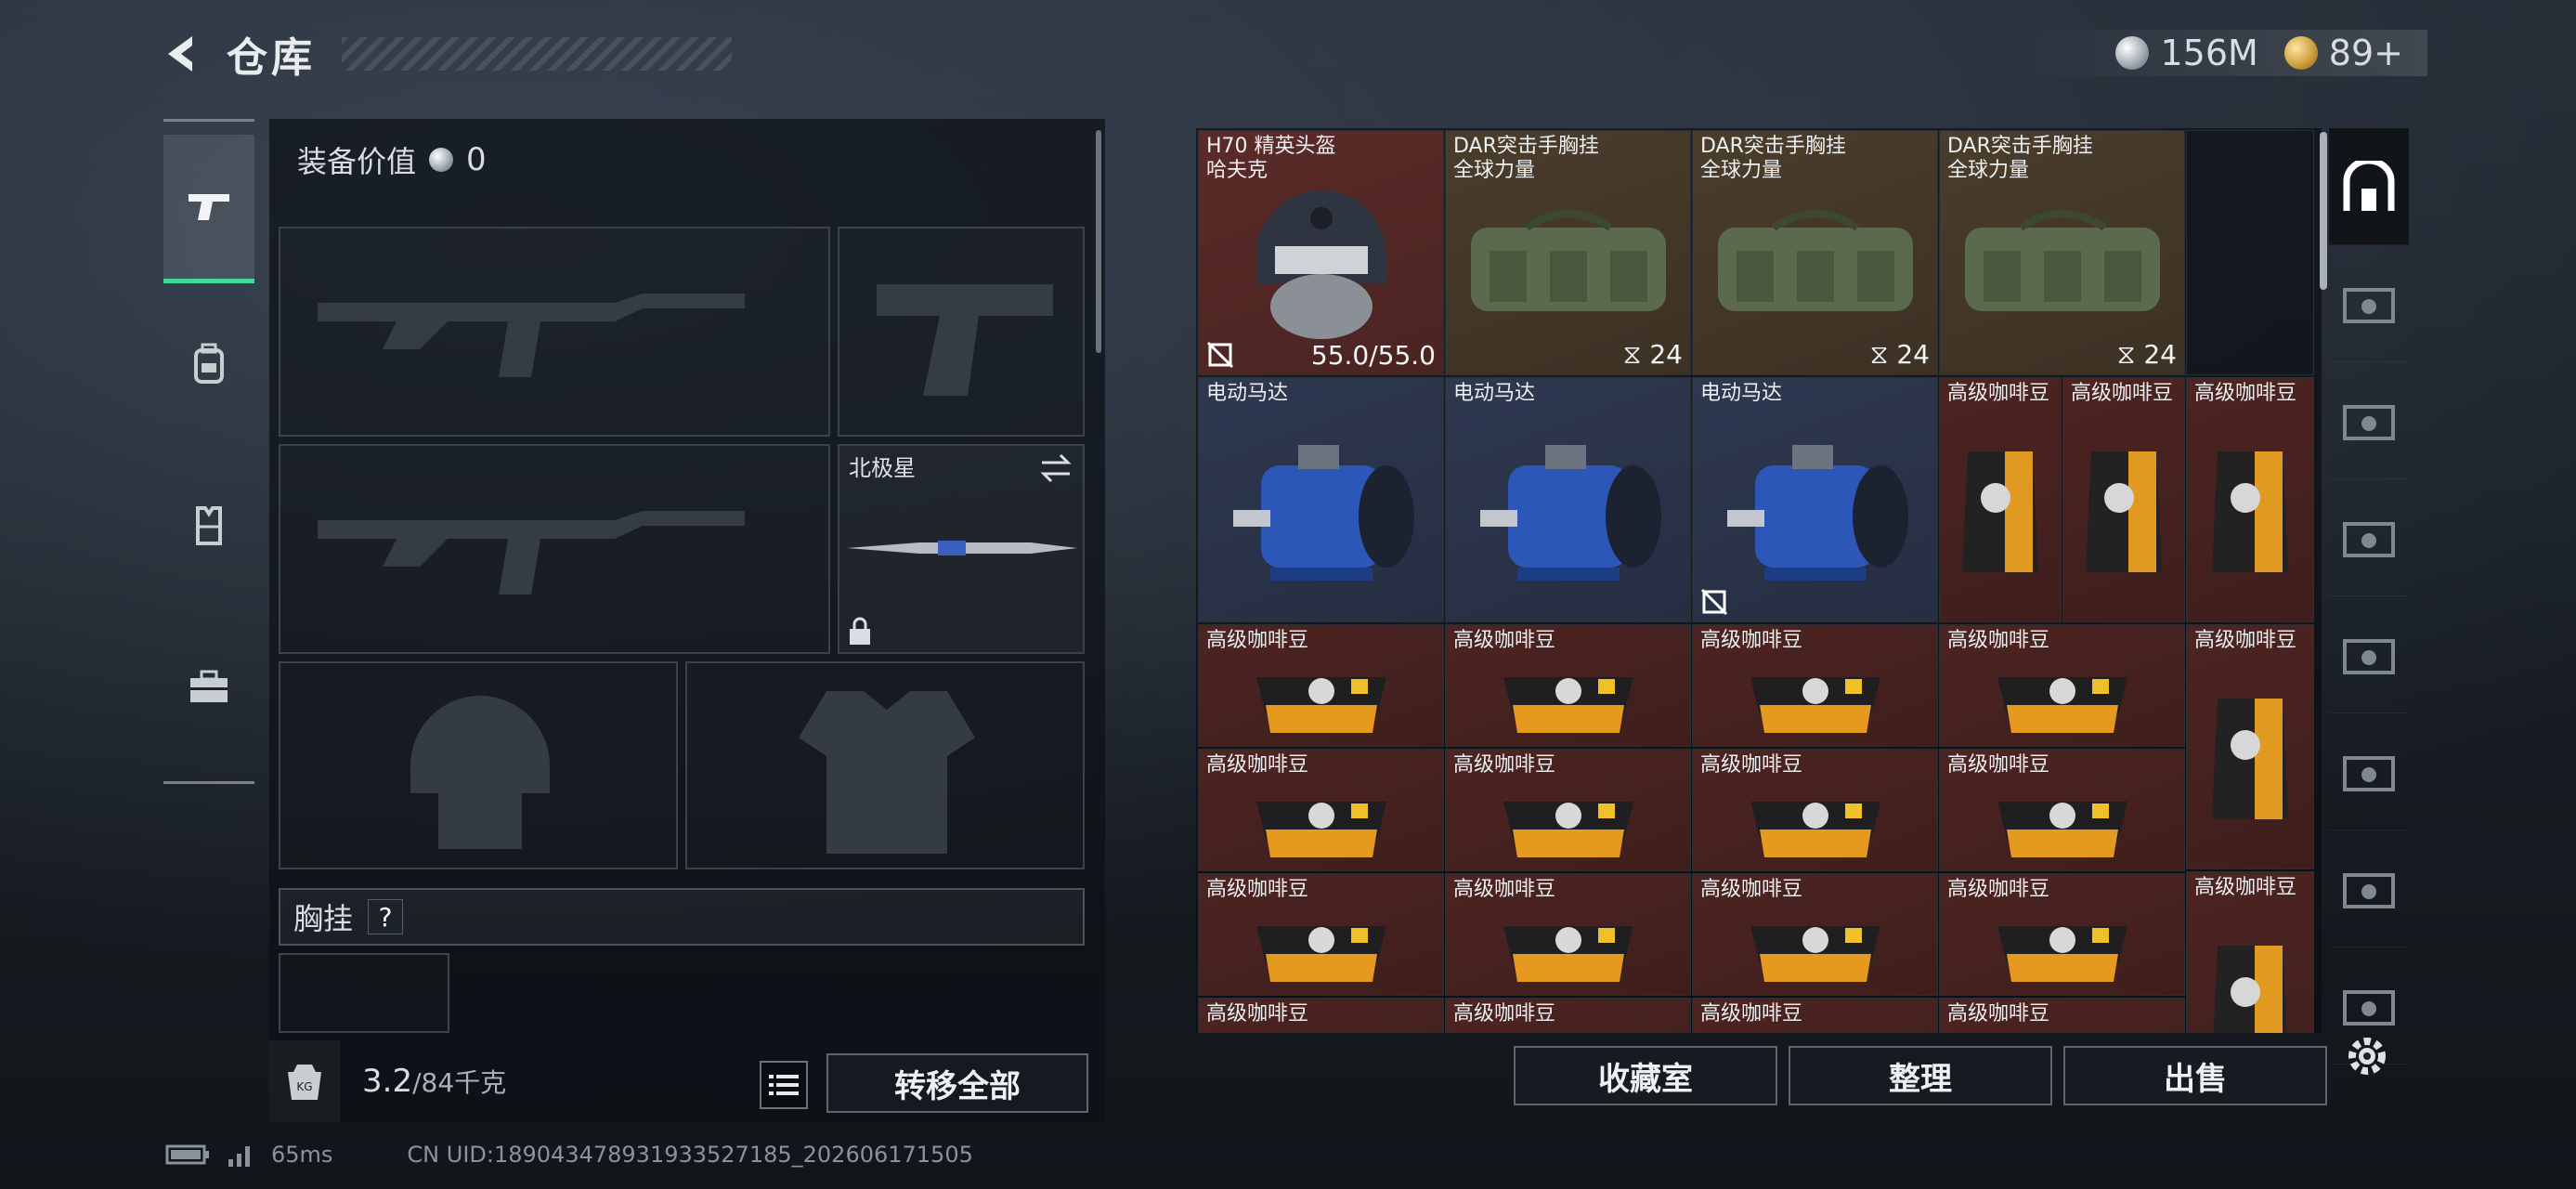 This screenshot has width=2576, height=1189. I want to click on capacity-value: 24, so click(1913, 354).